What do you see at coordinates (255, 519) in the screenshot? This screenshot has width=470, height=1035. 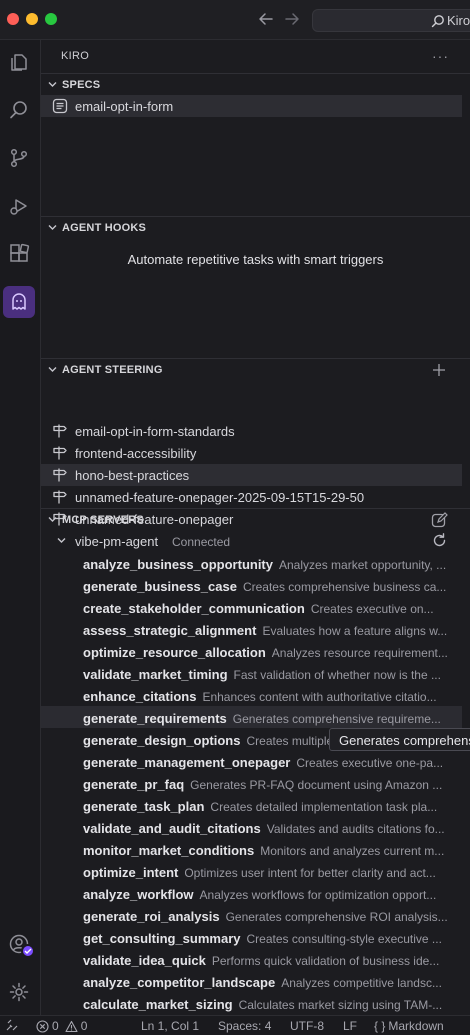 I see `section-mcp-header: MCP SERVERS` at bounding box center [255, 519].